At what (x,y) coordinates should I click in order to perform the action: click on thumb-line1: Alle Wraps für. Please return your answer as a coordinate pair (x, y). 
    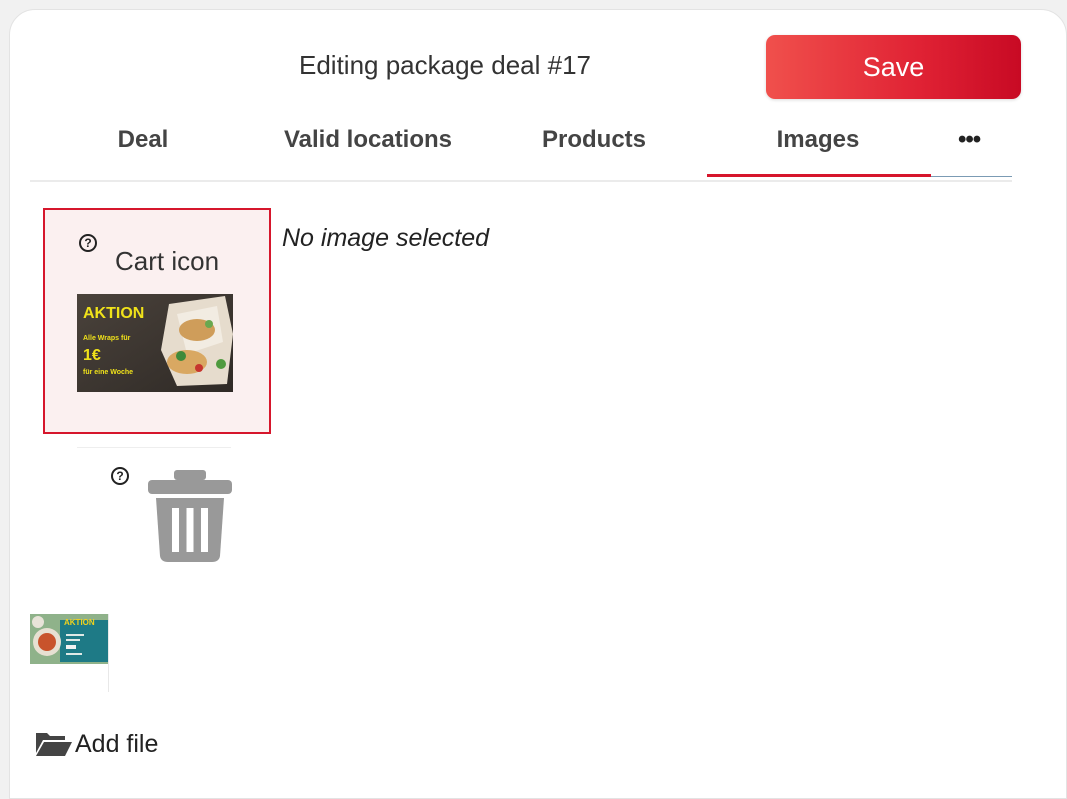
    Looking at the image, I should click on (107, 338).